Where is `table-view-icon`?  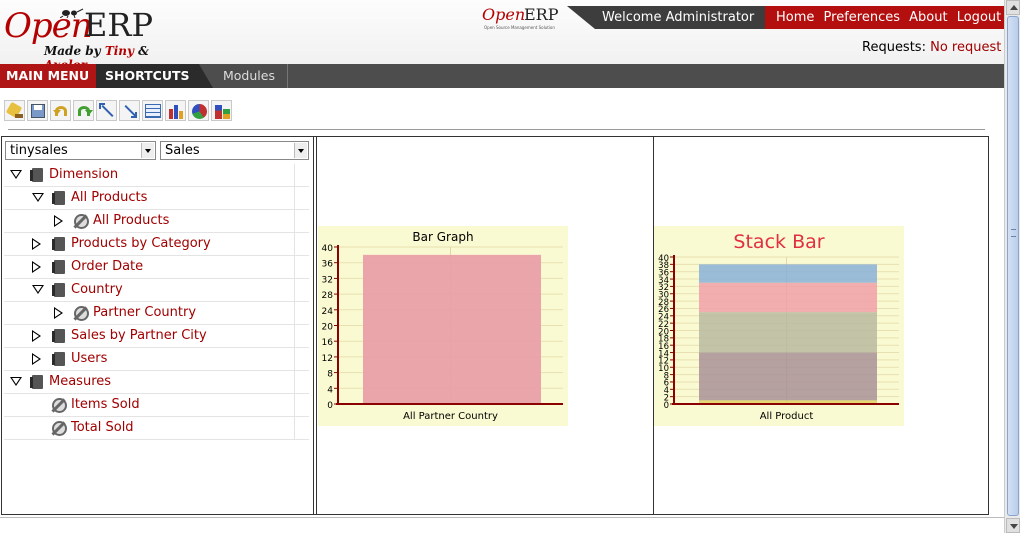
table-view-icon is located at coordinates (152, 110).